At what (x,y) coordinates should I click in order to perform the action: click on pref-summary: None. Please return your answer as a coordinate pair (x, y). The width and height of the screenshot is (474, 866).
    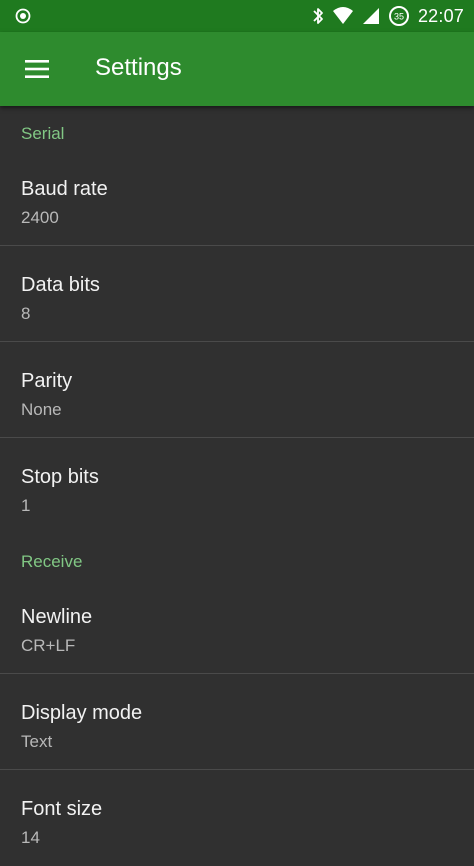
    Looking at the image, I should click on (41, 409).